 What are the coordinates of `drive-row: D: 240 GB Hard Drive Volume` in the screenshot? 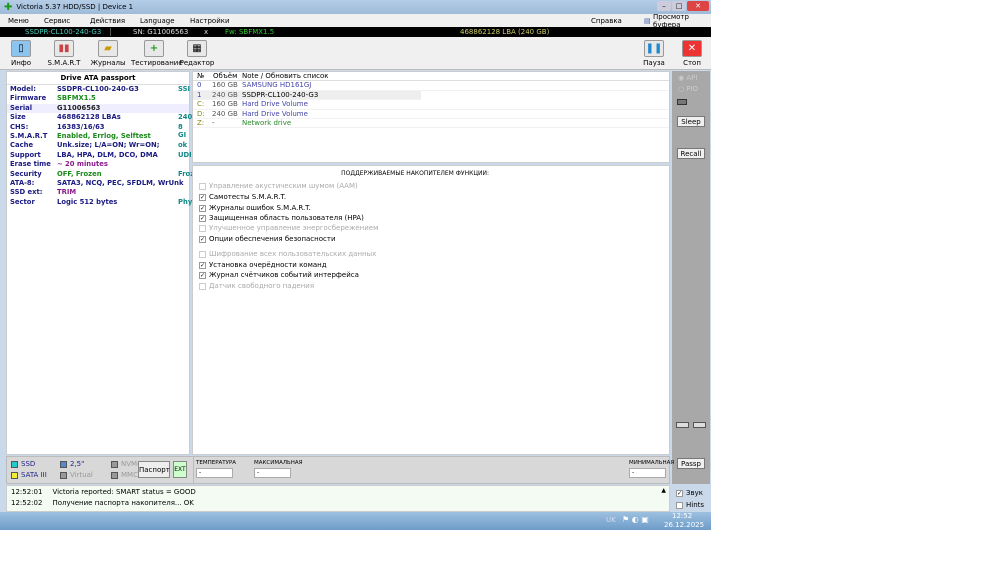 It's located at (431, 114).